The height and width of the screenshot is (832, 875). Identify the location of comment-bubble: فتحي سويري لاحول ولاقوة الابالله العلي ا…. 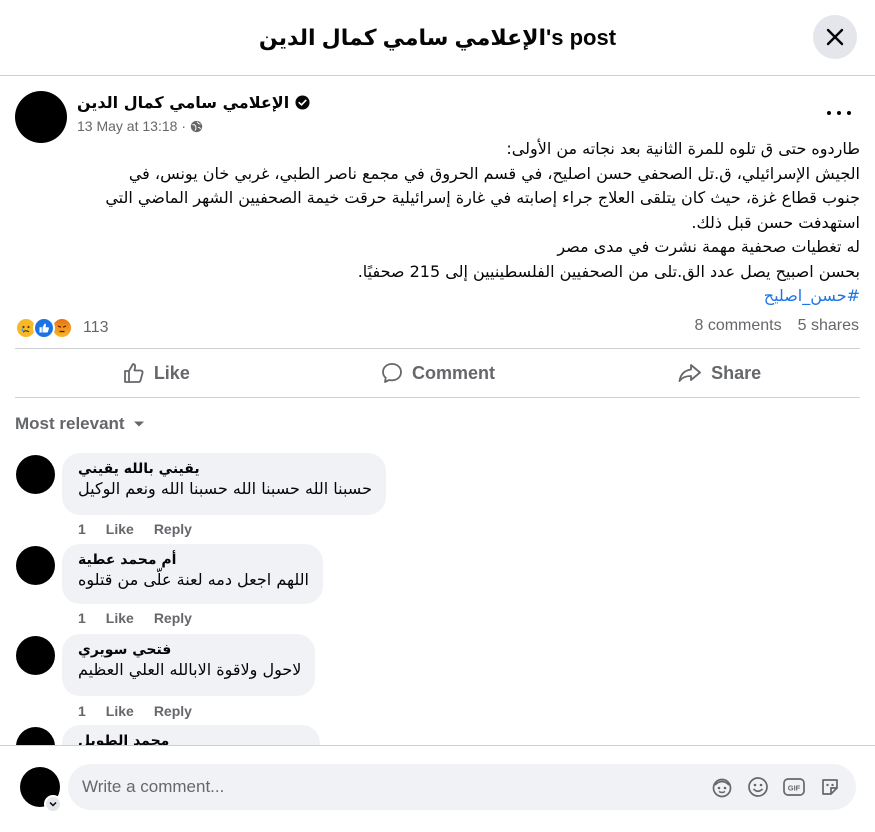
(189, 665).